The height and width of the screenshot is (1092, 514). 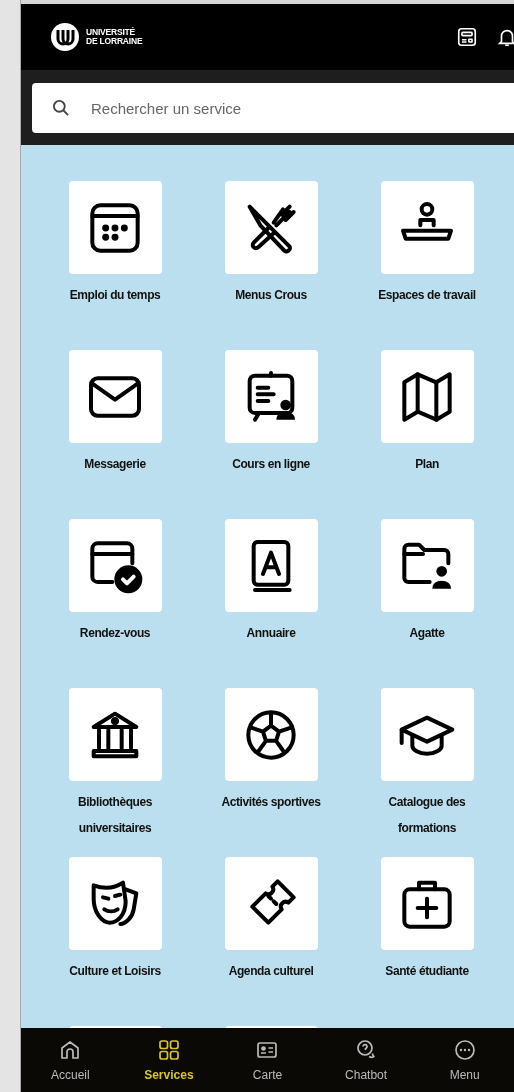 I want to click on logo-icon, so click(x=65, y=37).